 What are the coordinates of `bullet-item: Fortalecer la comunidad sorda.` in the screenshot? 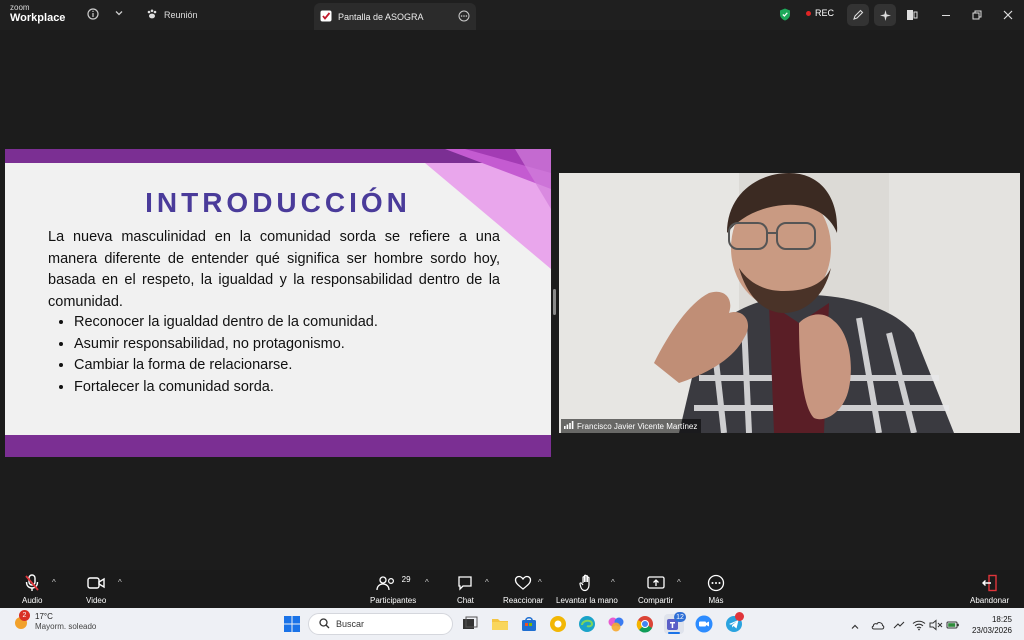 It's located at (226, 388).